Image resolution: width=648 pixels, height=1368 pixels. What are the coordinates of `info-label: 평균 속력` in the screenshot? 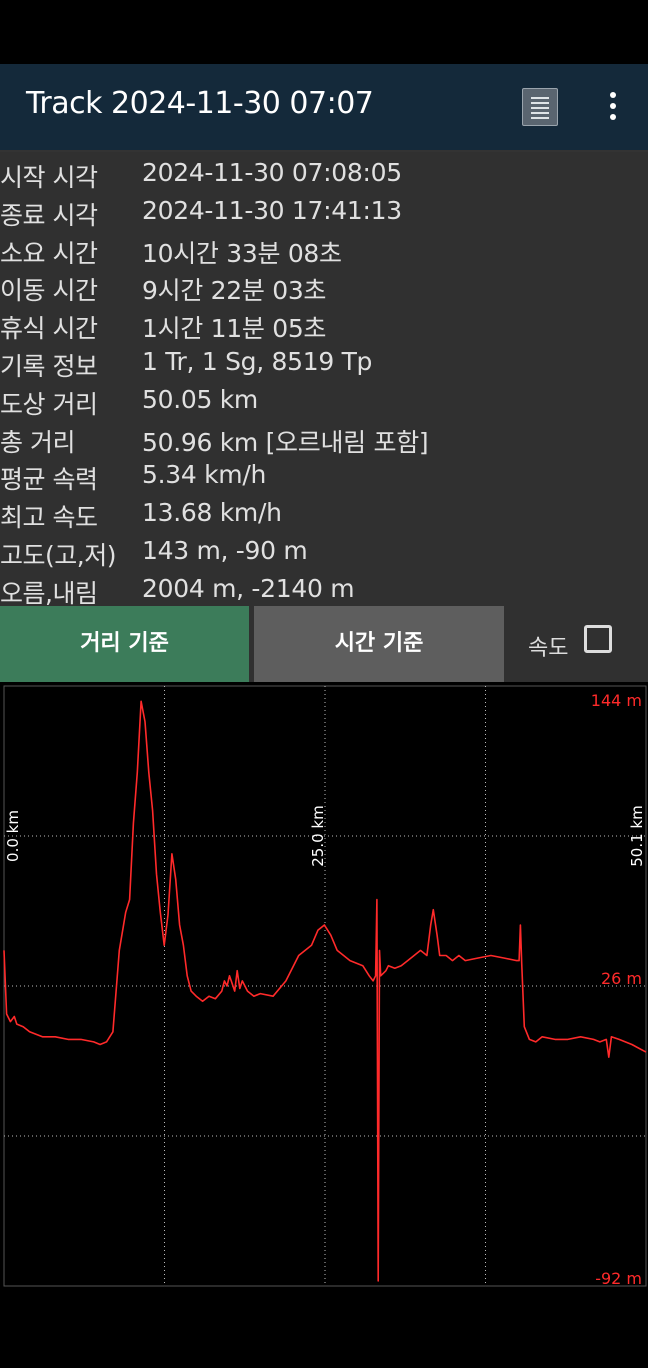 It's located at (49, 480).